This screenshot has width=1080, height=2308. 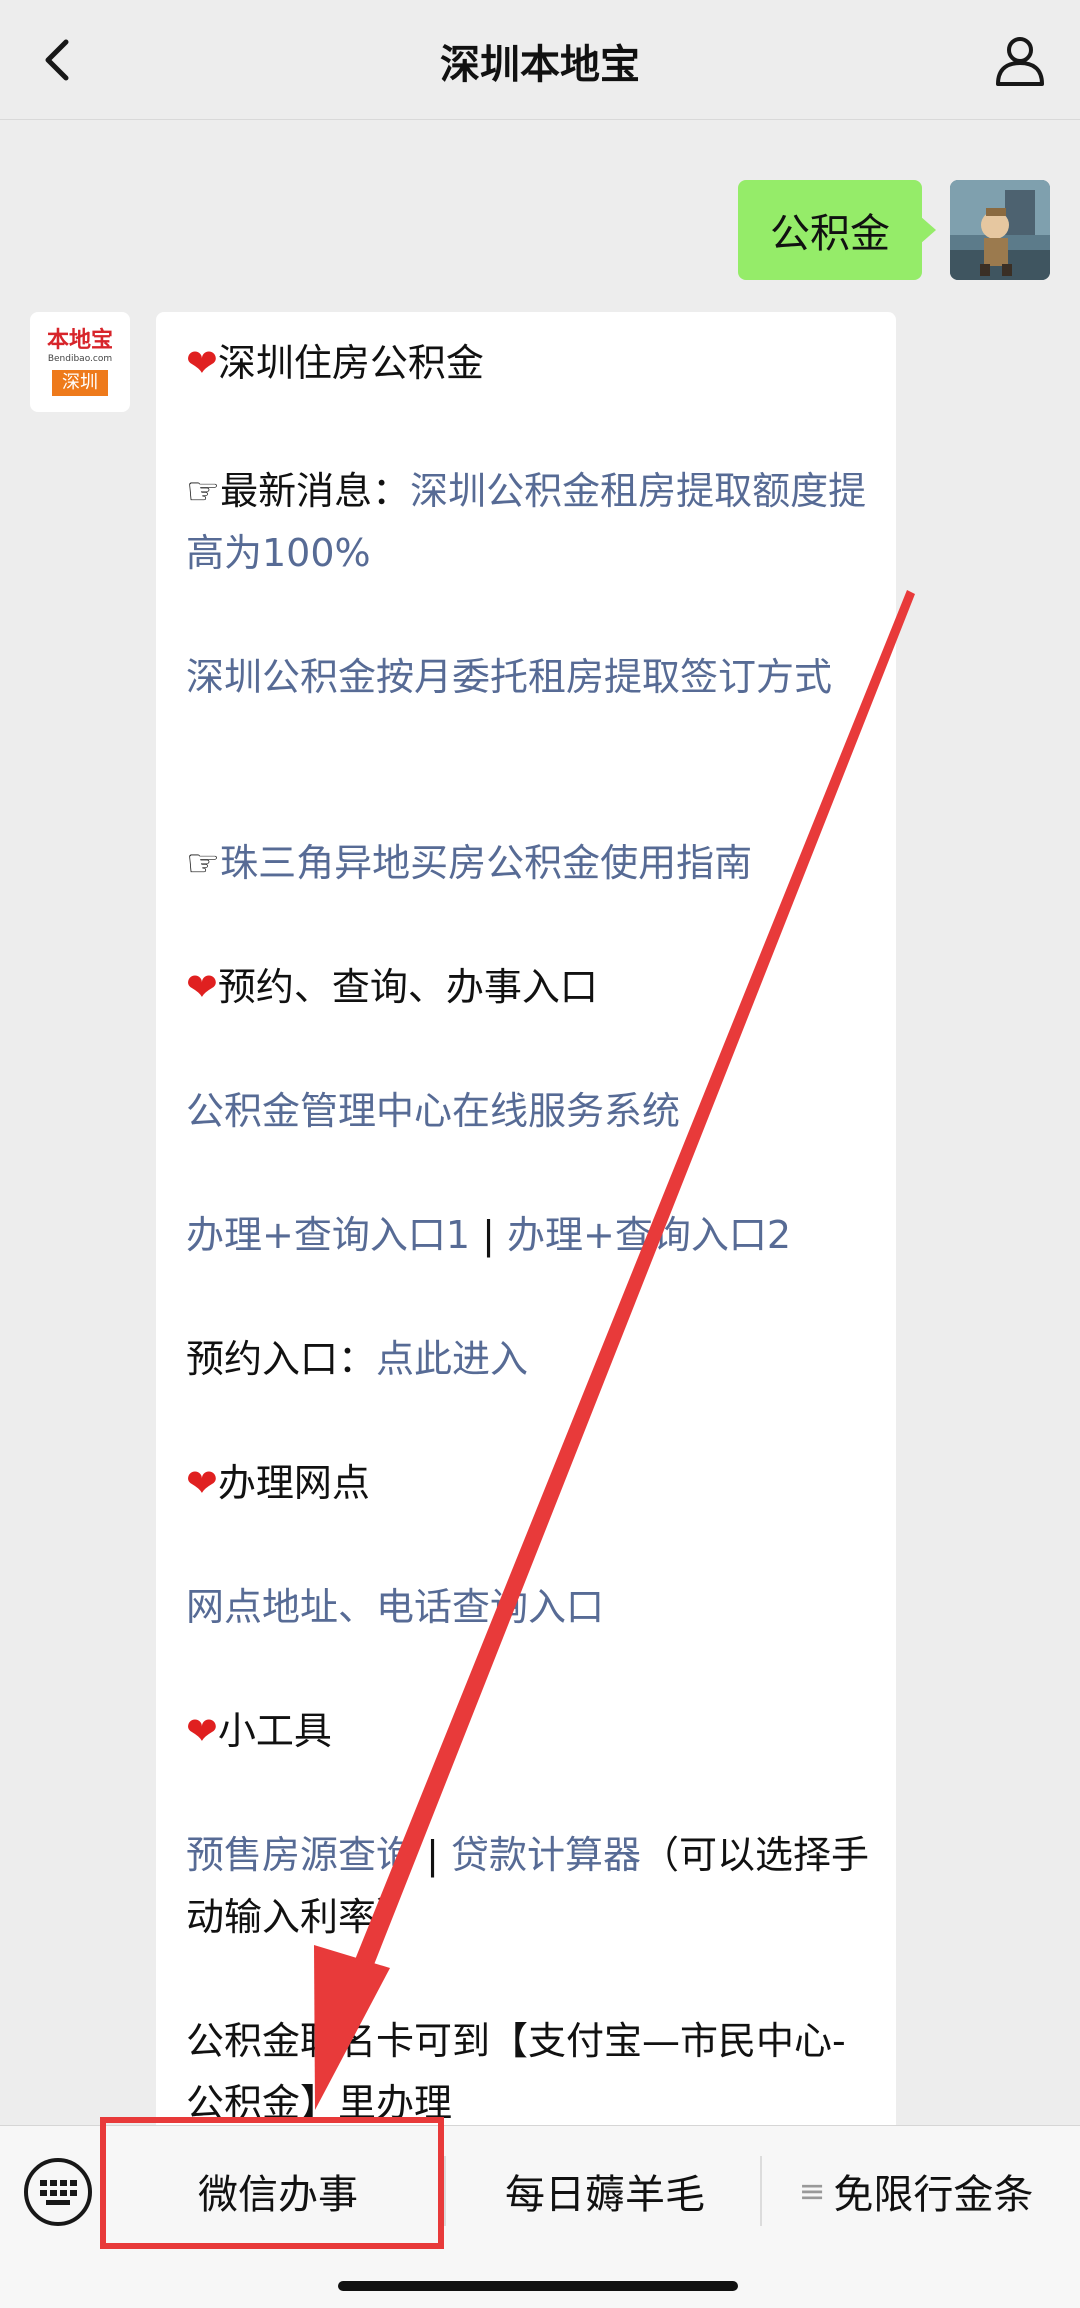 What do you see at coordinates (916, 2191) in the screenshot?
I see `menu-no-restriction-loan: ≡ 免限行金条` at bounding box center [916, 2191].